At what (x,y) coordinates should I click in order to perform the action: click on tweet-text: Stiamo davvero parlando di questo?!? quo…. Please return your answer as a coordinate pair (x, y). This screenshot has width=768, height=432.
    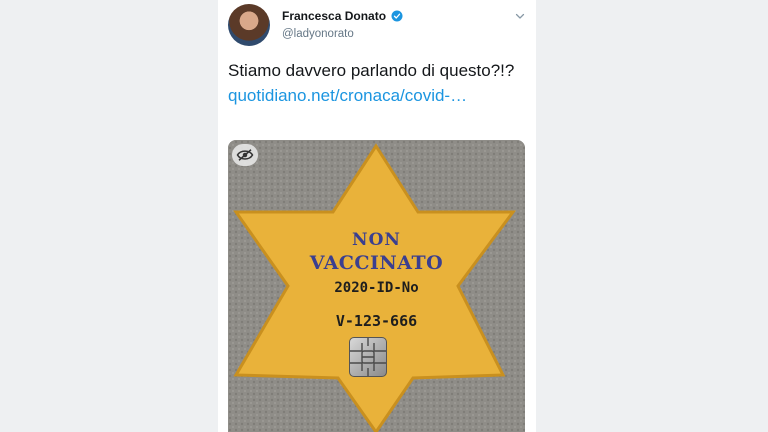
    Looking at the image, I should click on (378, 83).